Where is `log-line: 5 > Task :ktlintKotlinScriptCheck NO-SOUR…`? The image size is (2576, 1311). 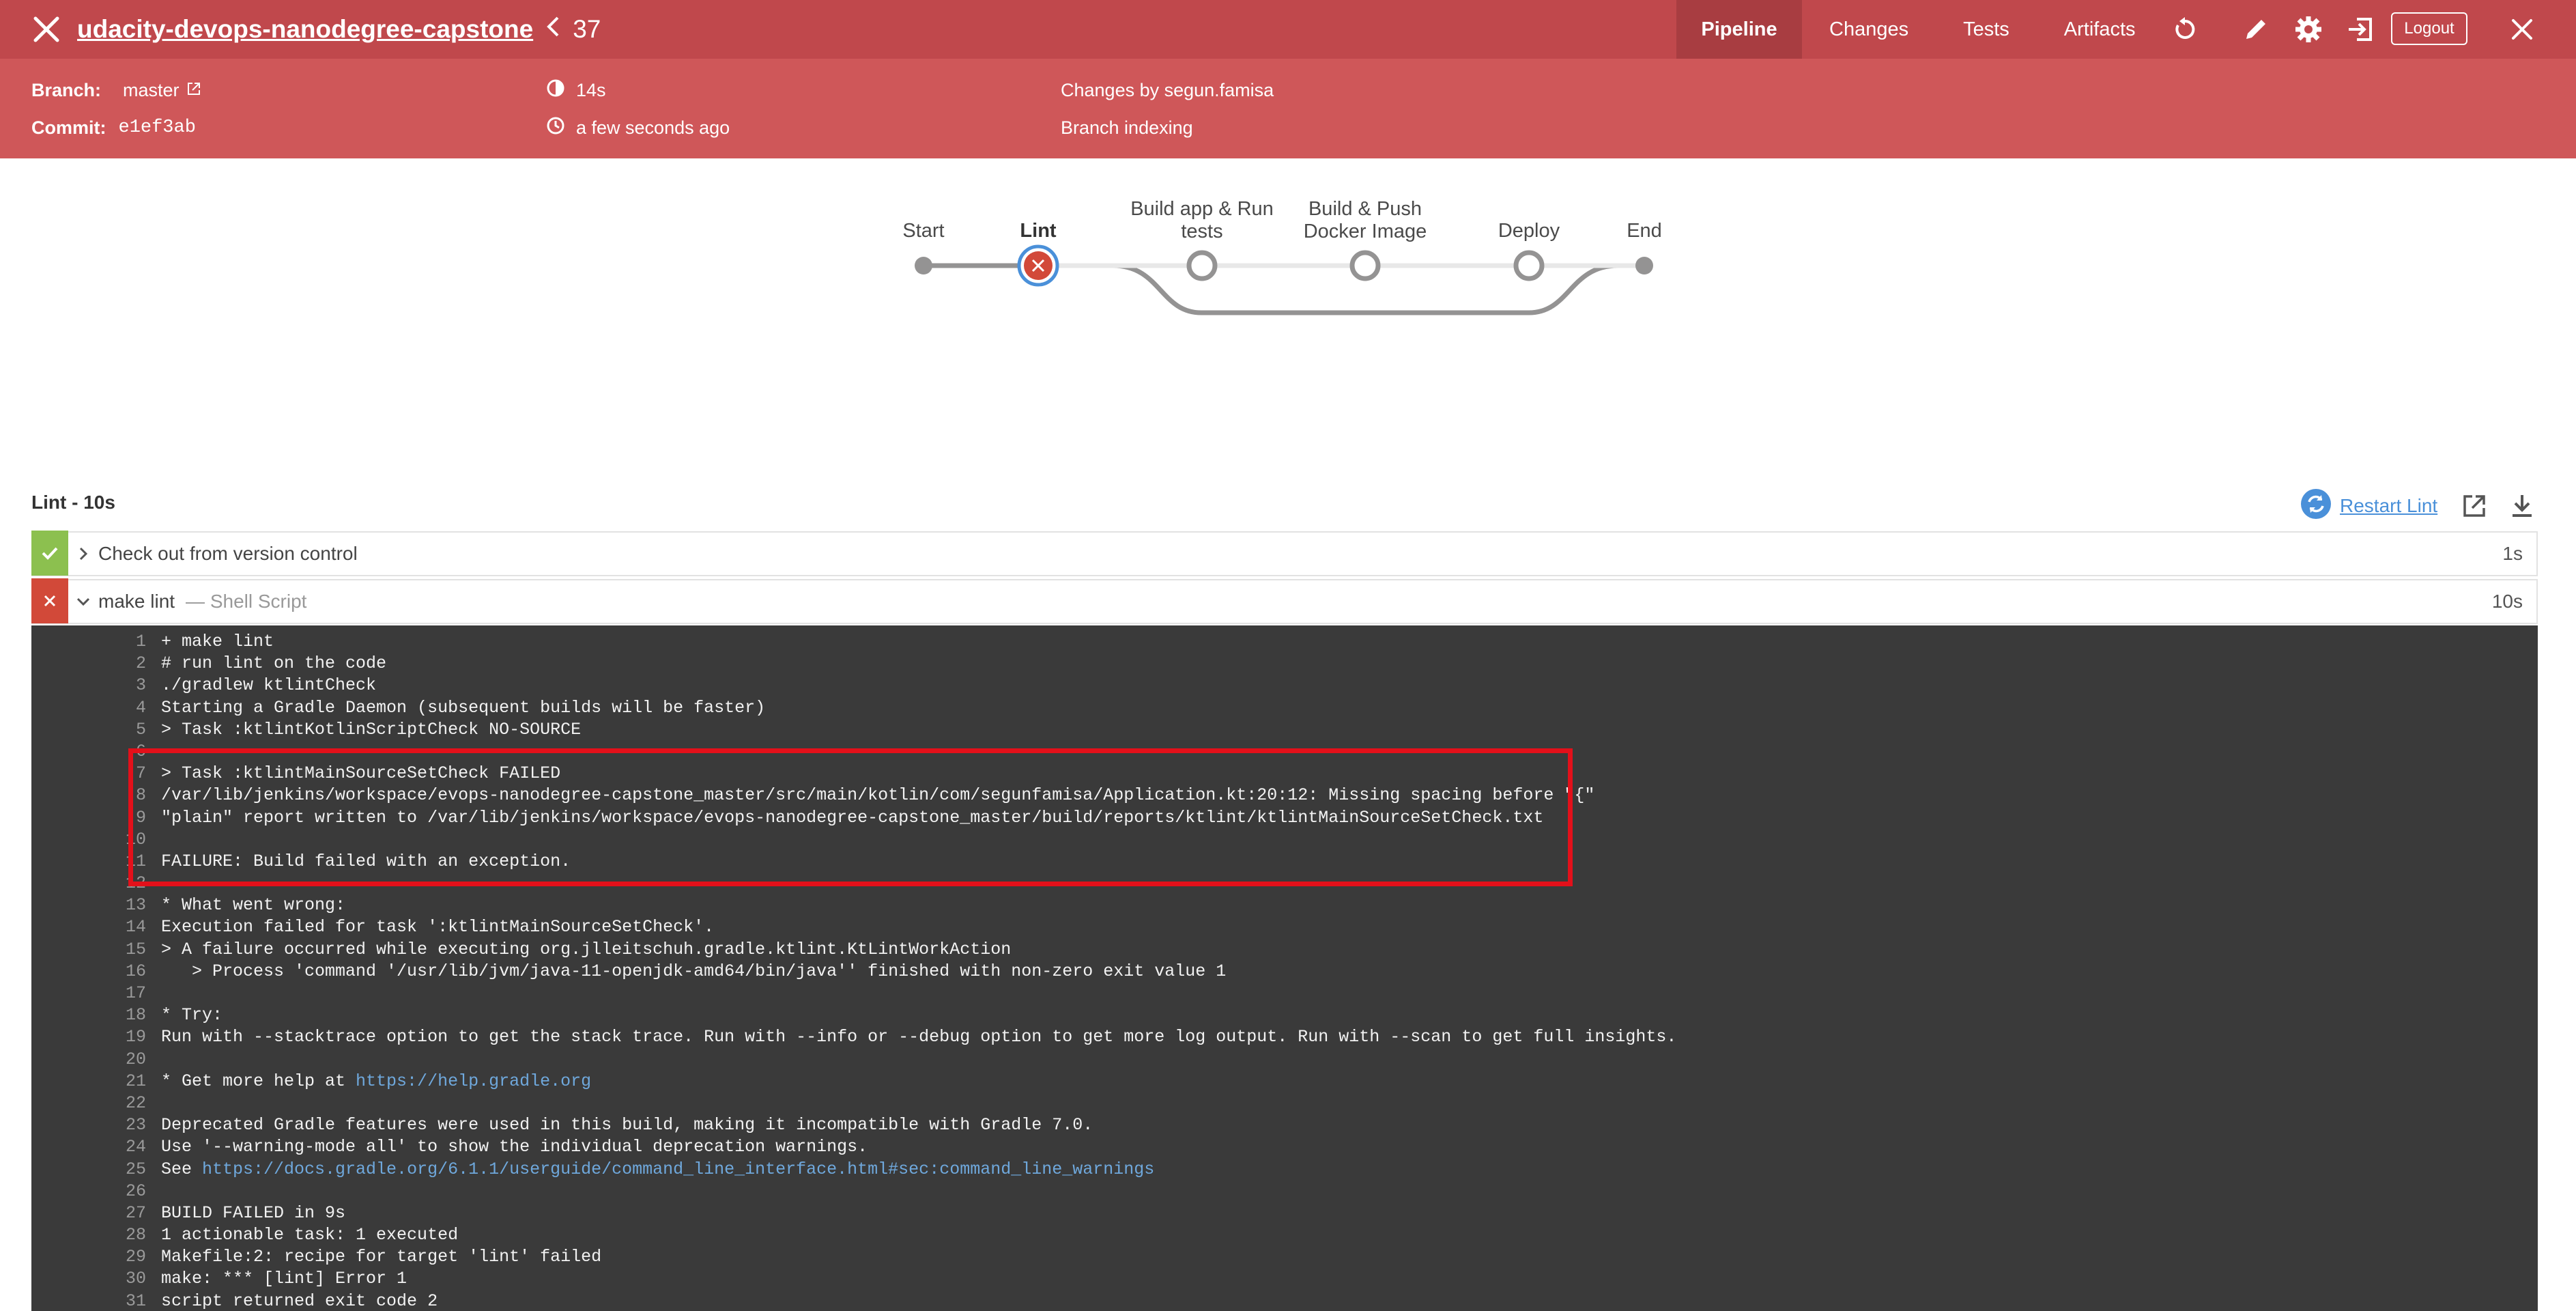 log-line: 5 > Task :ktlintKotlinScriptCheck NO-SOUR… is located at coordinates (1284, 730).